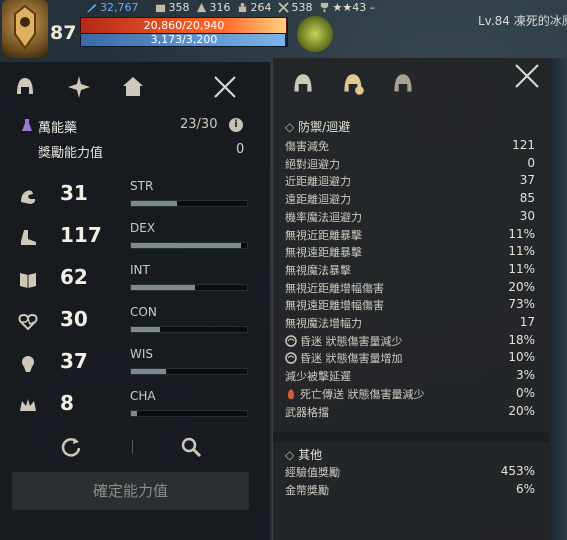  What do you see at coordinates (254, 7) in the screenshot?
I see `resource-weight: 264` at bounding box center [254, 7].